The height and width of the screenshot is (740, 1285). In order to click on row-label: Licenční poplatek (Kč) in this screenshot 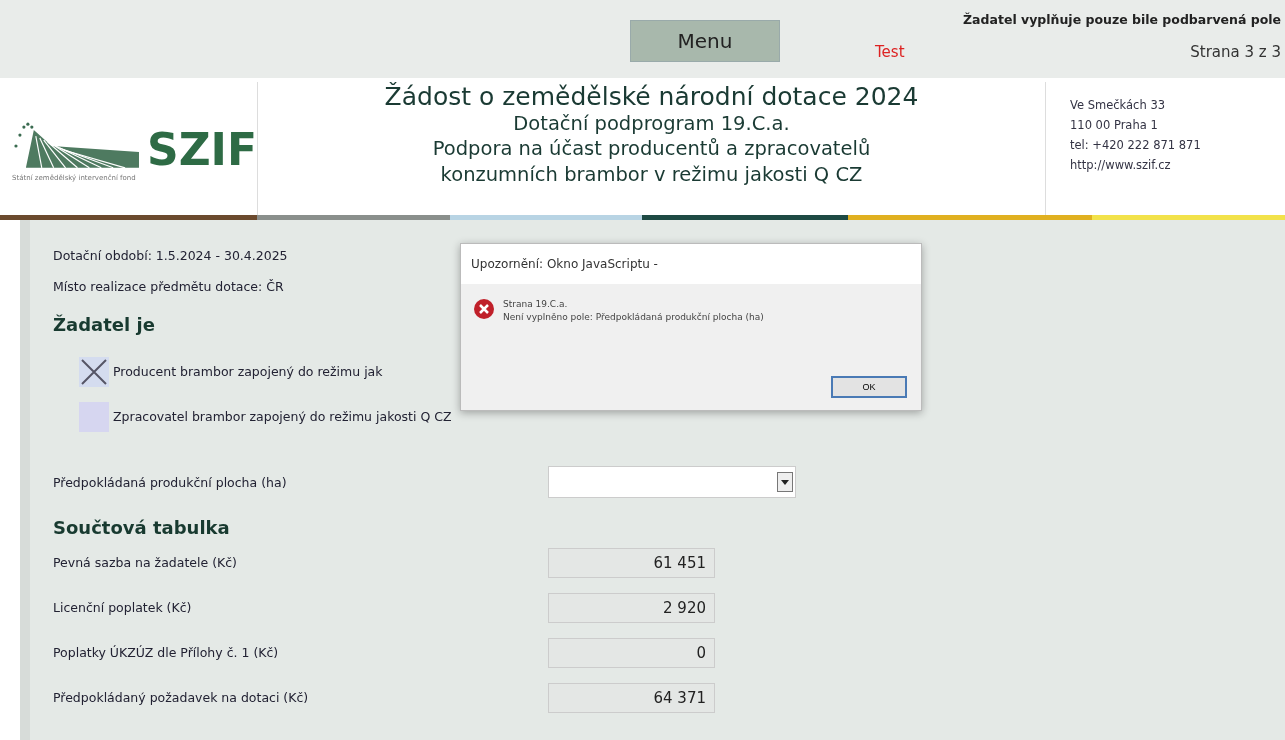, I will do `click(123, 608)`.